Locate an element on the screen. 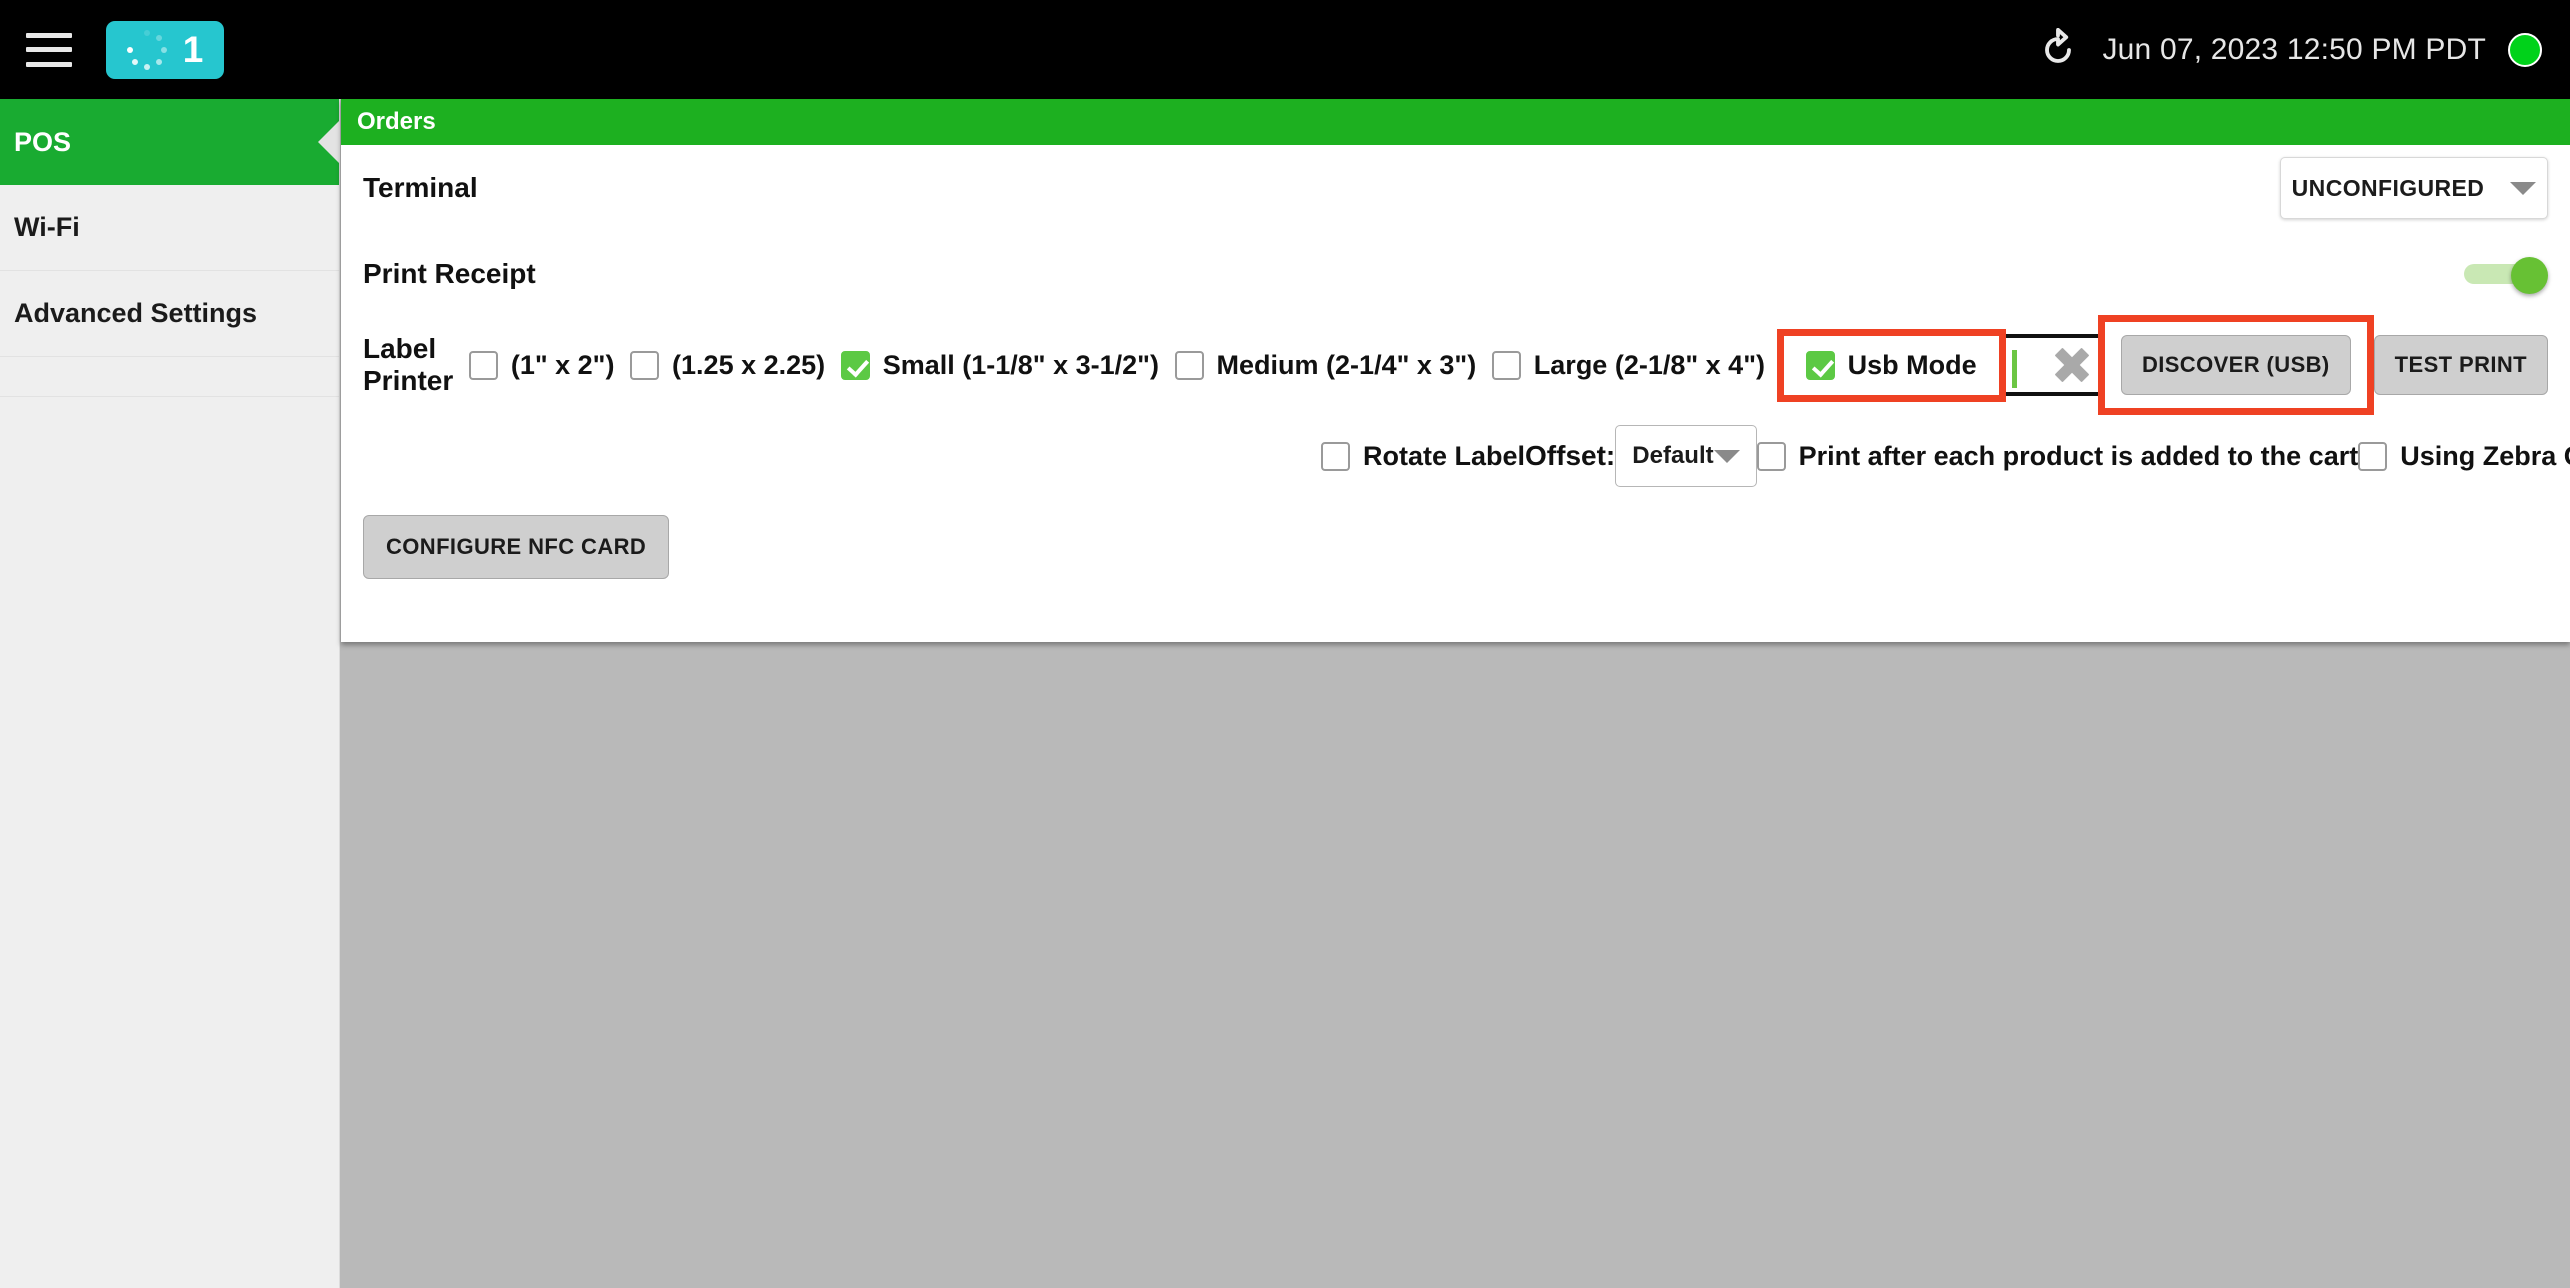 The image size is (2570, 1288). usb-mode-annotation-box: Usb Mode is located at coordinates (1891, 365).